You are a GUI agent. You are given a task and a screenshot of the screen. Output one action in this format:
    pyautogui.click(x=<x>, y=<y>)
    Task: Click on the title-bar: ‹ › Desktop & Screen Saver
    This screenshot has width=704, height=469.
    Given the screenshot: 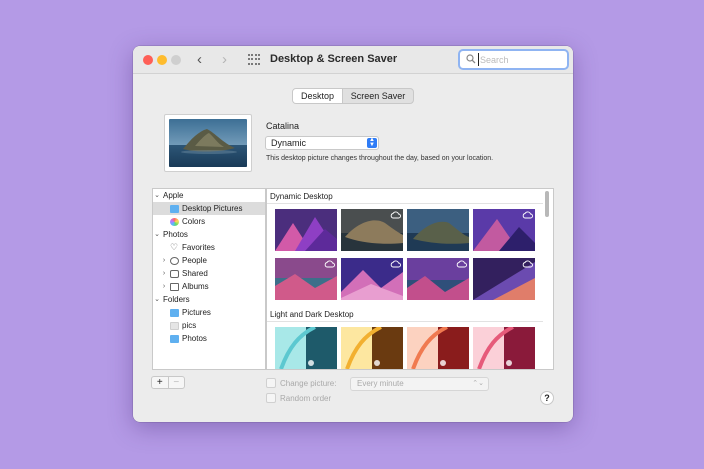 What is the action you would take?
    pyautogui.click(x=353, y=60)
    